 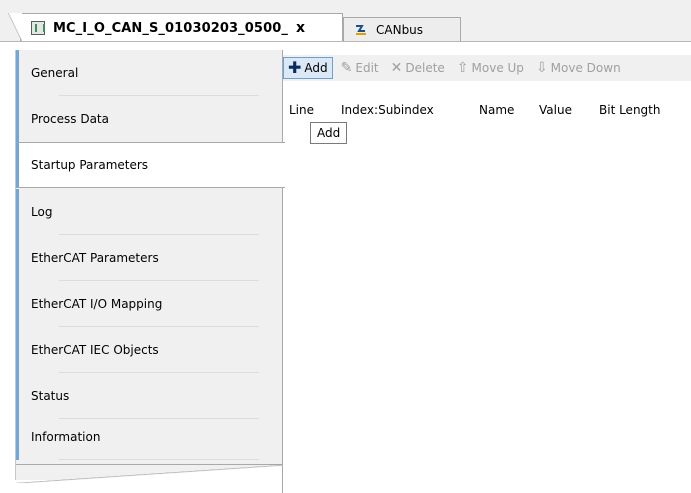 I want to click on arrow-down-icon: ⇩, so click(x=541, y=68).